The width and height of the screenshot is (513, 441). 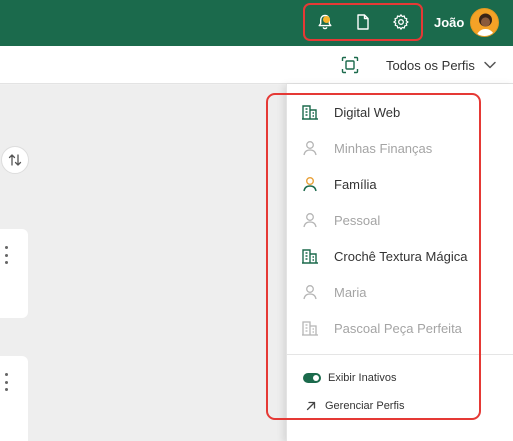 I want to click on profile-select-dropdown: Todos os Perfis, so click(x=441, y=65).